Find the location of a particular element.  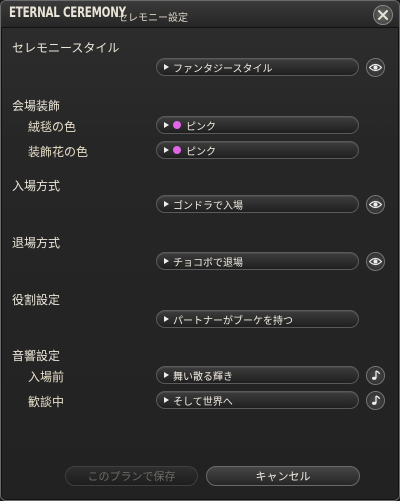

entrance-dropdown: ゴンドラで入場 is located at coordinates (257, 204).